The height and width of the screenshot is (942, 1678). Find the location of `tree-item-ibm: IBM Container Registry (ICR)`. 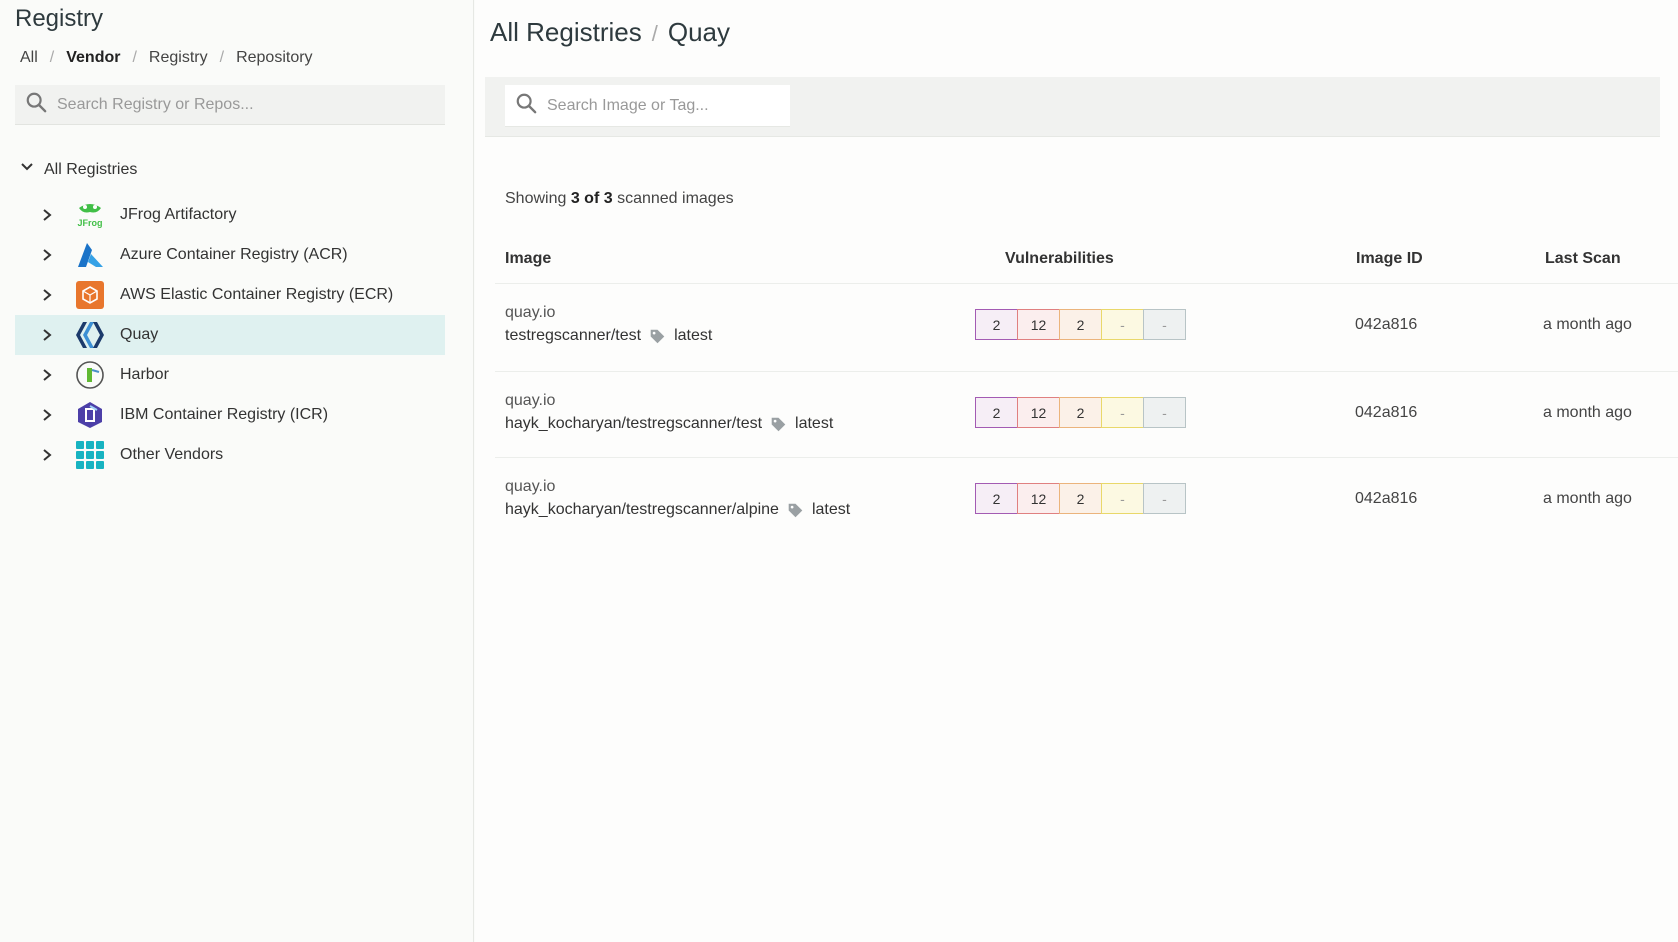

tree-item-ibm: IBM Container Registry (ICR) is located at coordinates (230, 415).